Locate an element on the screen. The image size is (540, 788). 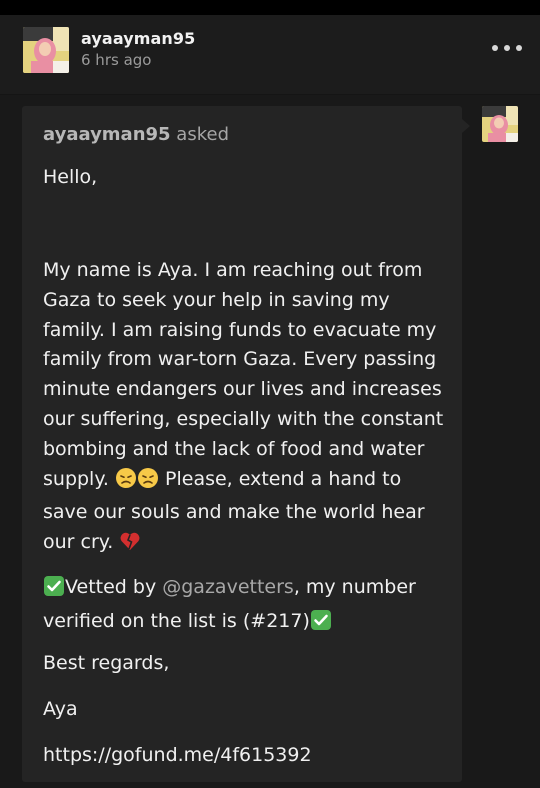
signature: Aya is located at coordinates (60, 709).